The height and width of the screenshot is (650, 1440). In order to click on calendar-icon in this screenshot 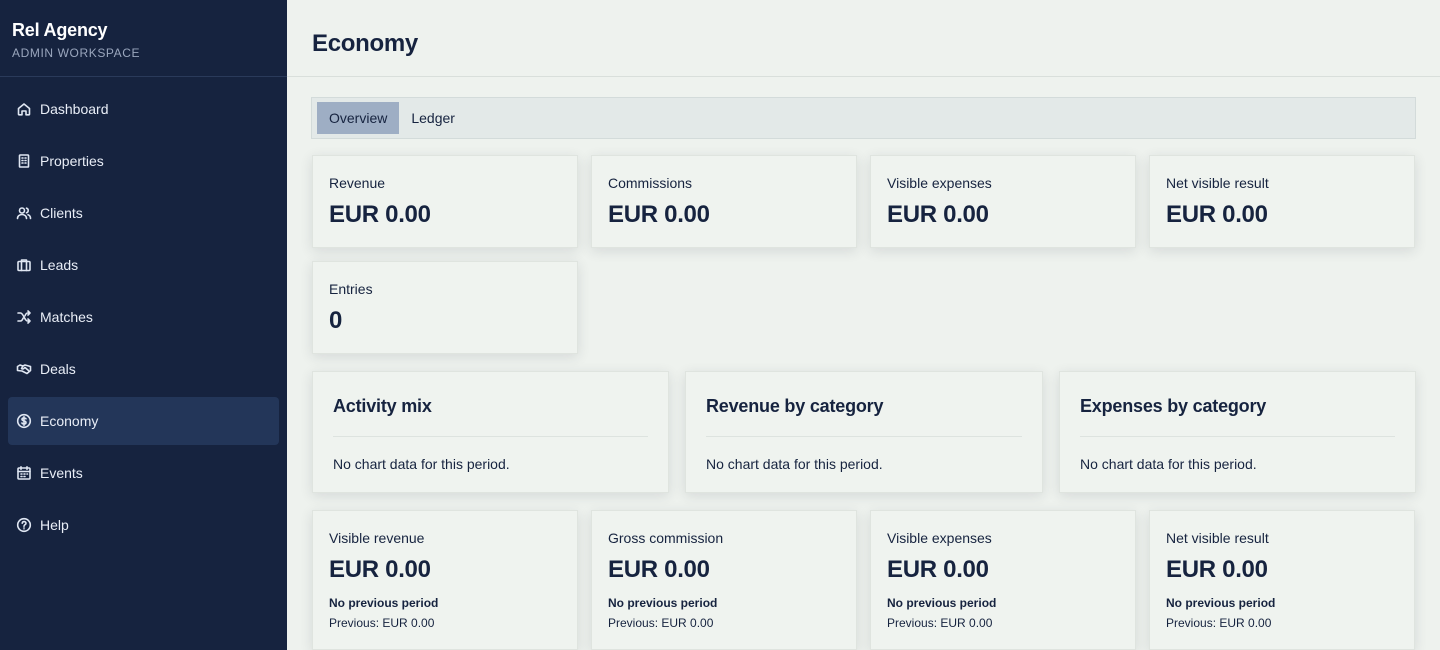, I will do `click(24, 473)`.